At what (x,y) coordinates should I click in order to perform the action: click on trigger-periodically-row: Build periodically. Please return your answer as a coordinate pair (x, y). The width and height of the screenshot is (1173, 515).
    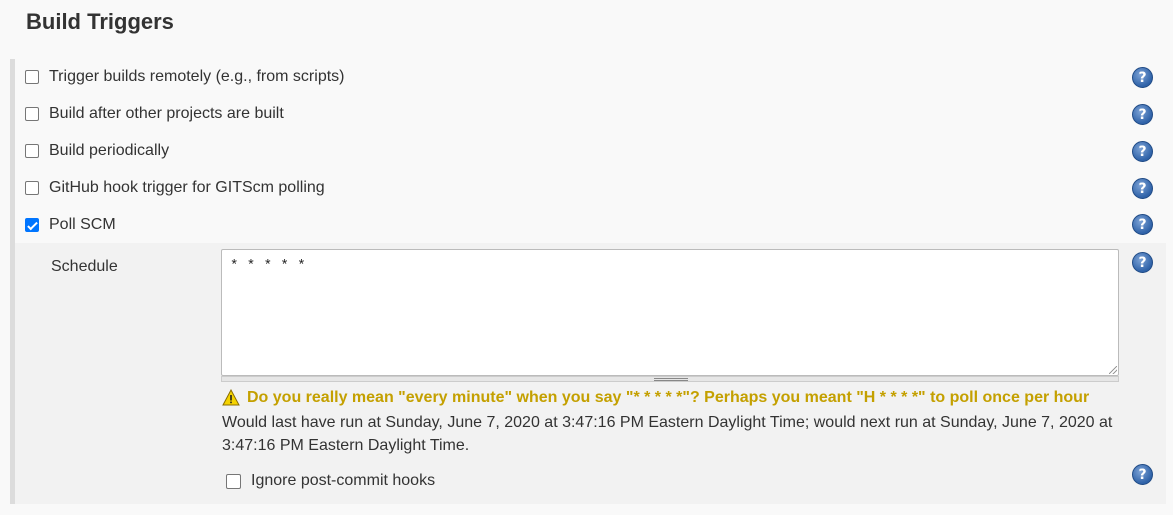
    Looking at the image, I should click on (97, 151).